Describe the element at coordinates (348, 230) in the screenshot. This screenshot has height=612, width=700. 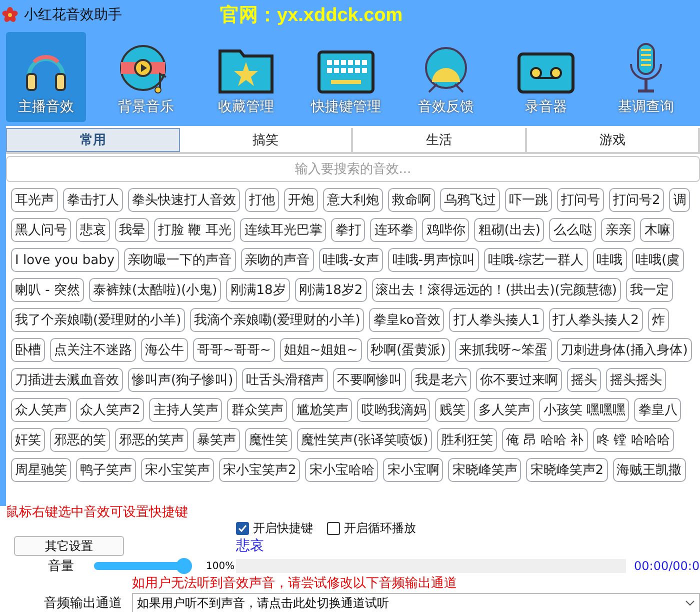
I see `sound-button: 拳打` at that location.